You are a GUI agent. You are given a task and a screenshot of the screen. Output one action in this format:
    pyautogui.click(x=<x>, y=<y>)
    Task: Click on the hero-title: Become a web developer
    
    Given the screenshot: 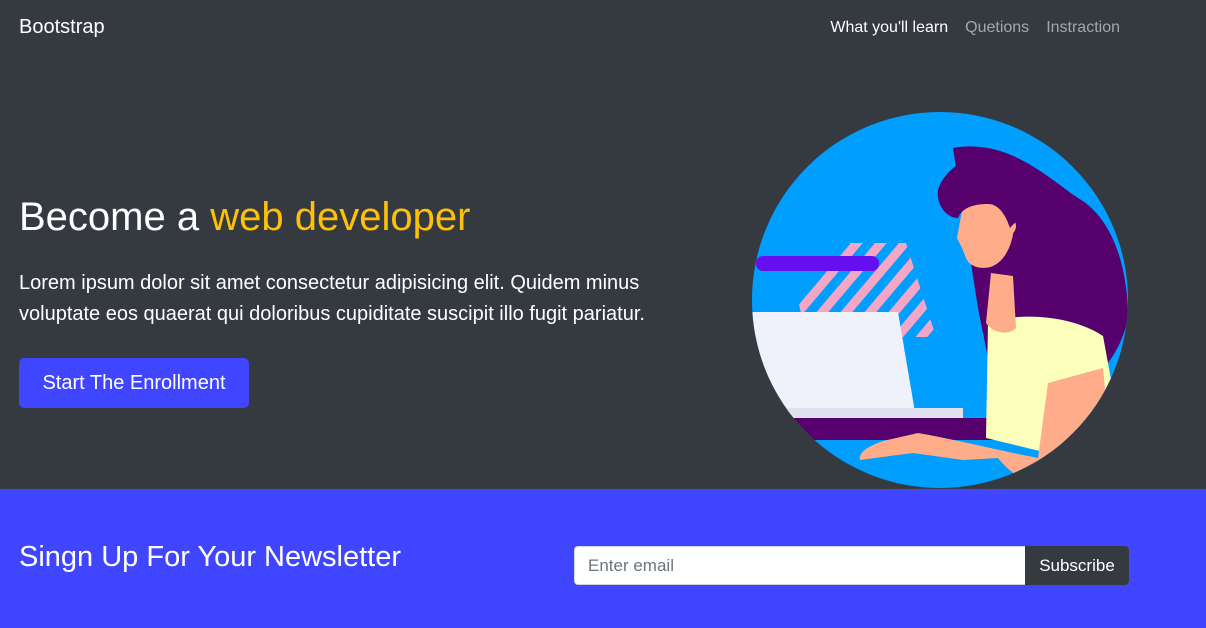 What is the action you would take?
    pyautogui.click(x=244, y=217)
    